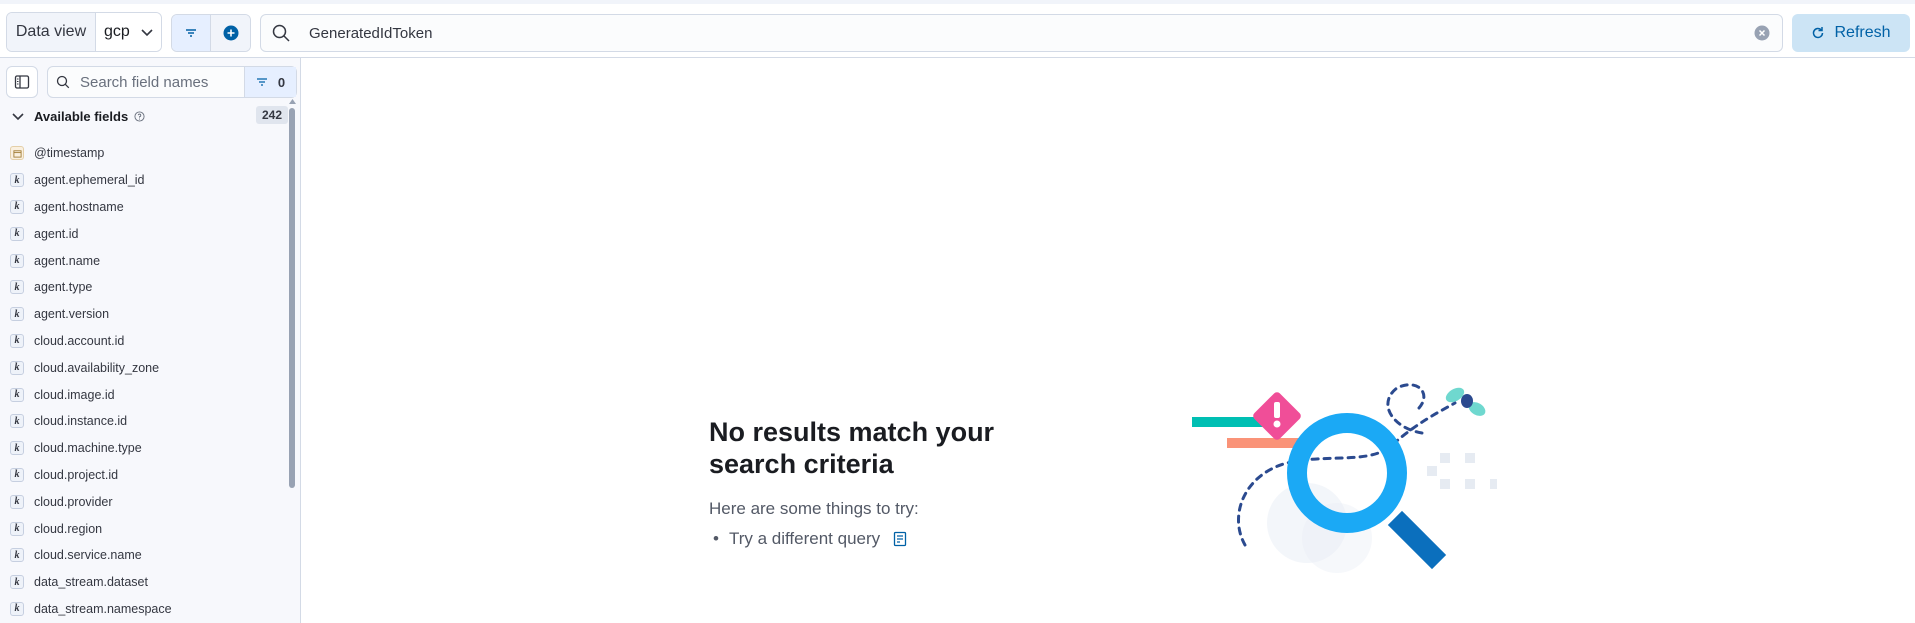 The height and width of the screenshot is (623, 1915). Describe the element at coordinates (72, 314) in the screenshot. I see `field-name: agent.version` at that location.